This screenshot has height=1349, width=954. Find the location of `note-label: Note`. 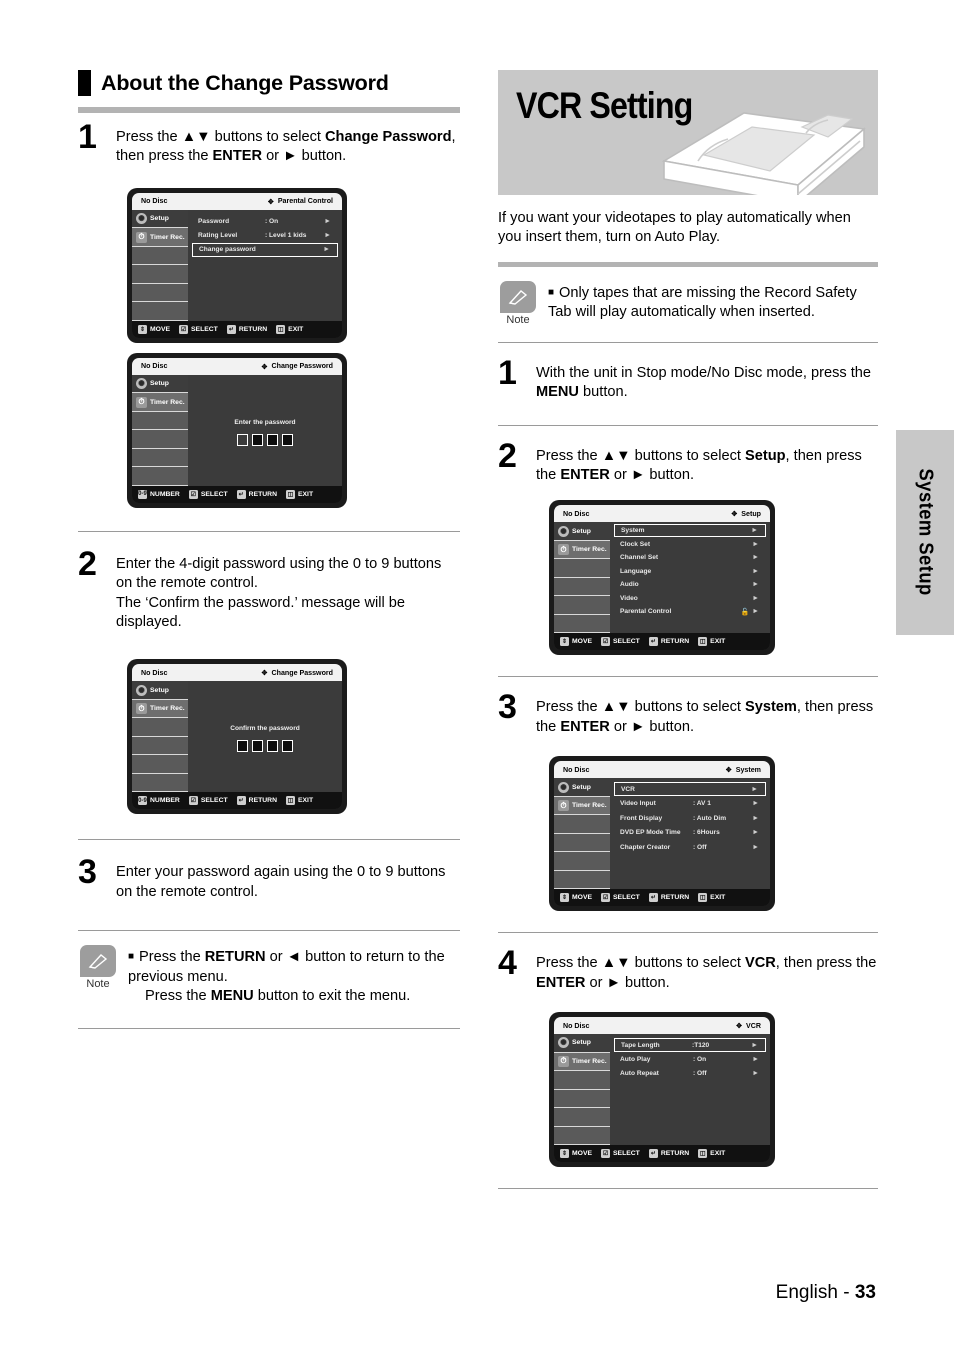

note-label: Note is located at coordinates (518, 319).